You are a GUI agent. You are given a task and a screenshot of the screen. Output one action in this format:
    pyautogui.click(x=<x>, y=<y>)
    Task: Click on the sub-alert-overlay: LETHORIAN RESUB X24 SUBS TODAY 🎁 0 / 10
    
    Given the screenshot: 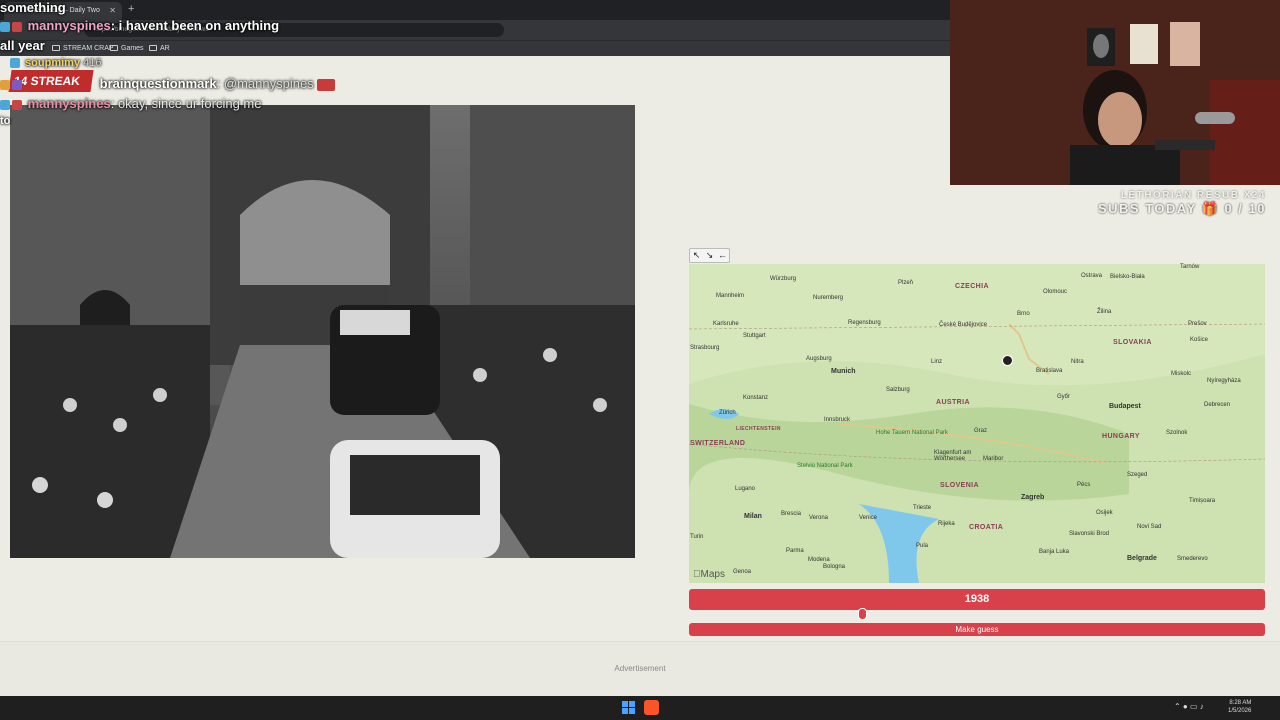 What is the action you would take?
    pyautogui.click(x=1133, y=203)
    